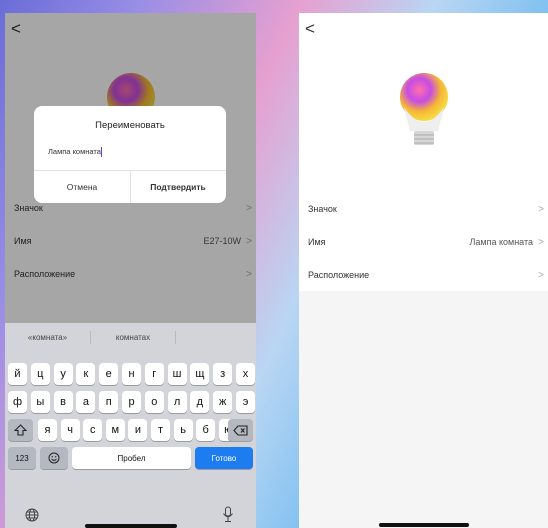 The height and width of the screenshot is (528, 548). I want to click on key-7: г, so click(154, 374).